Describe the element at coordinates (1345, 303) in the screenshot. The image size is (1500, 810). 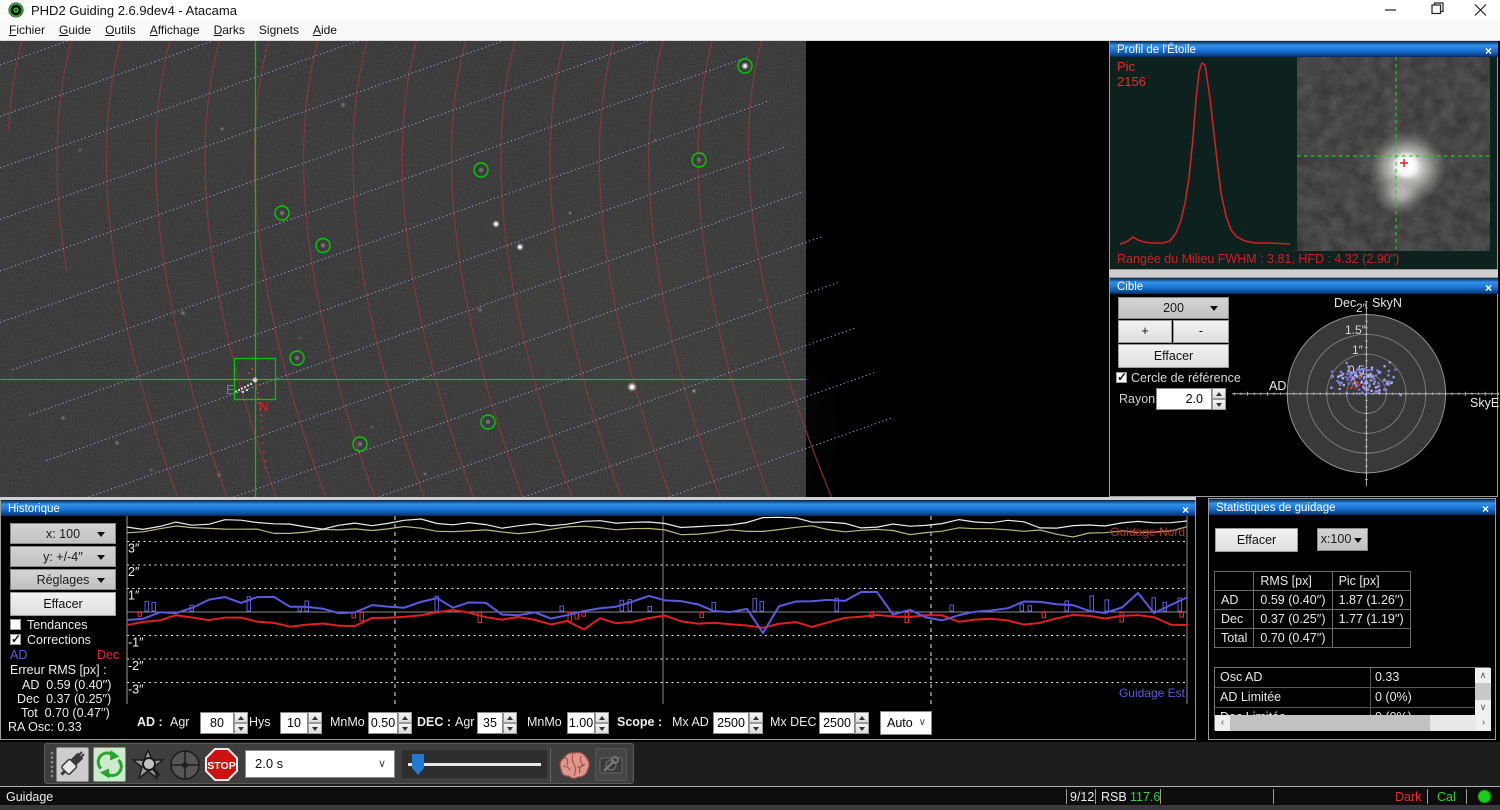
I see `svg-text: Dec` at that location.